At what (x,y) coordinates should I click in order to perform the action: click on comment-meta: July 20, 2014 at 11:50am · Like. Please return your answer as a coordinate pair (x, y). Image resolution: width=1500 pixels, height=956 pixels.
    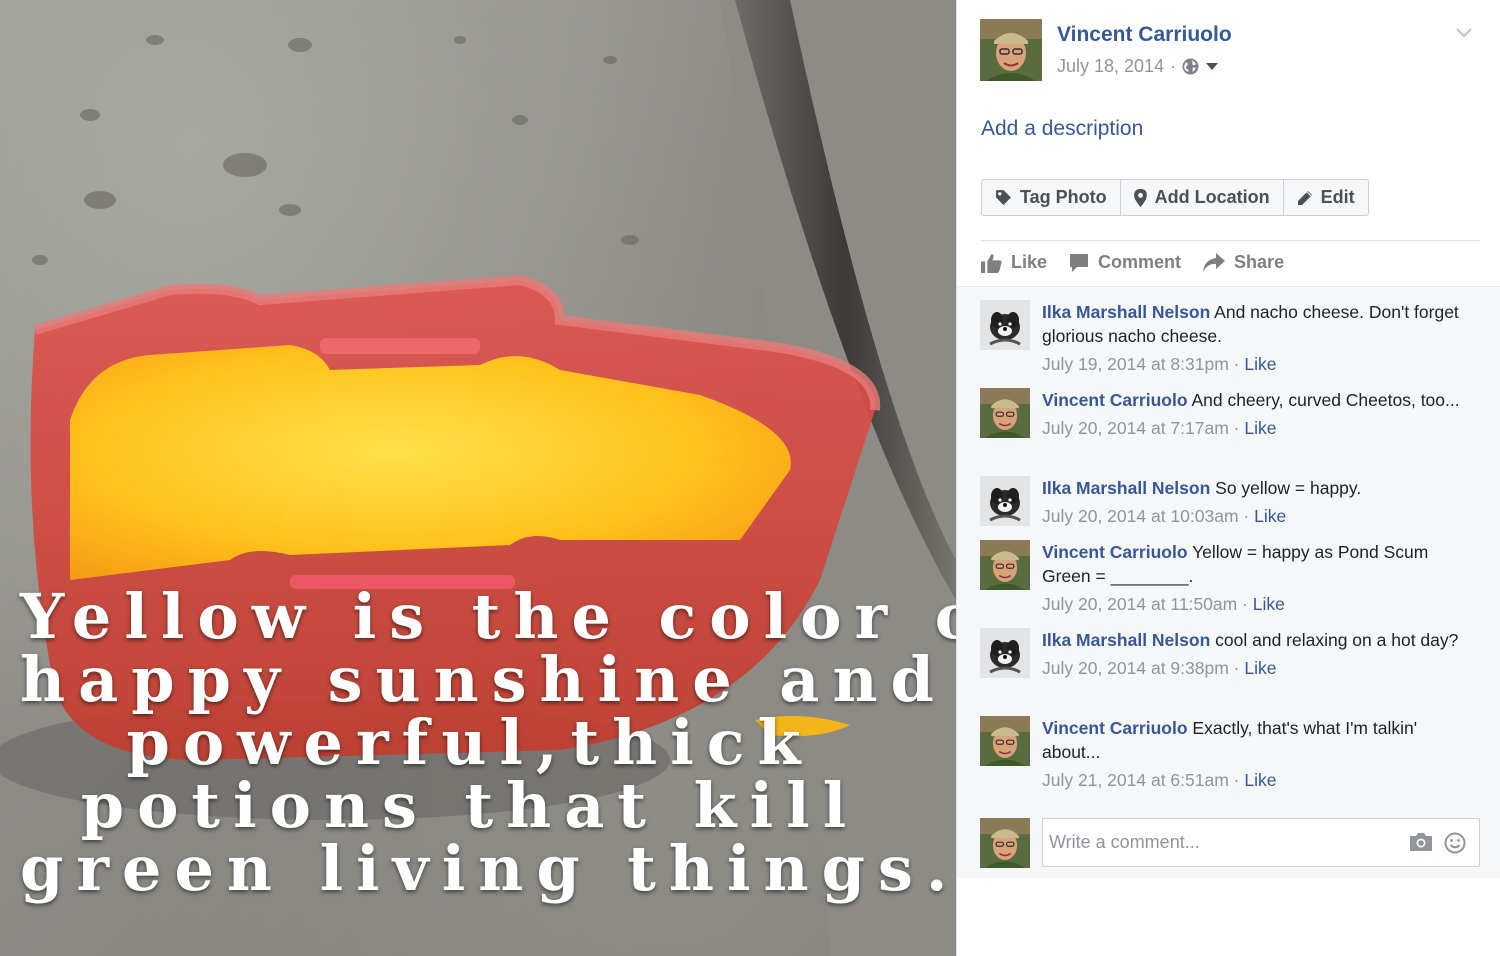
    Looking at the image, I should click on (1163, 604).